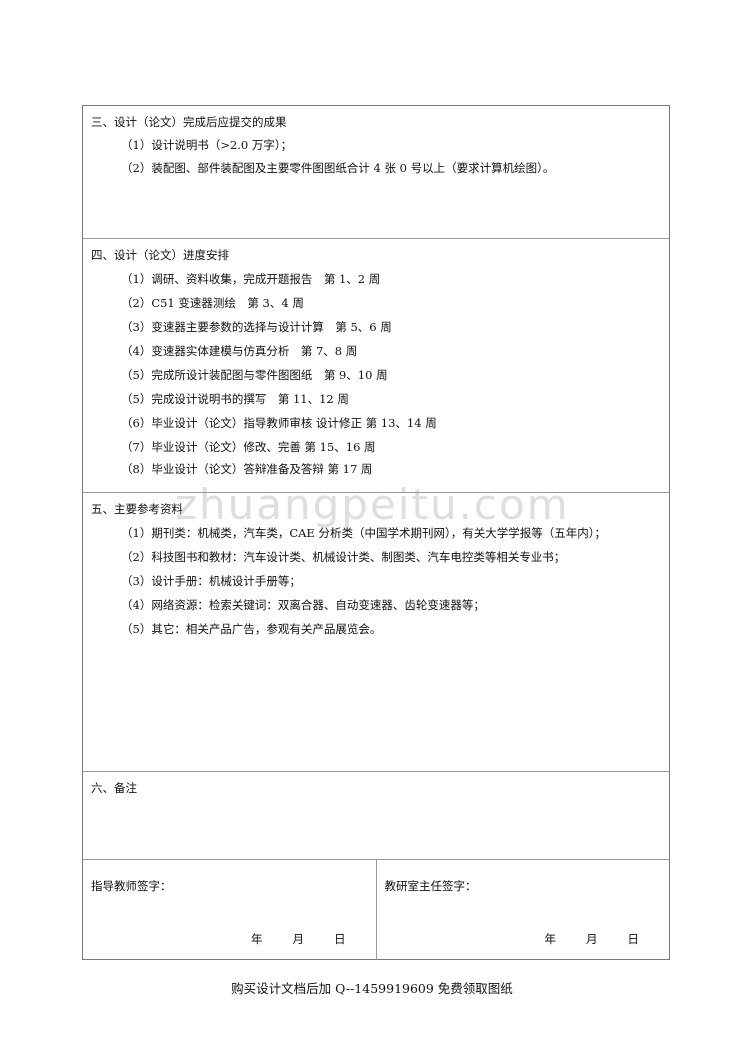 The width and height of the screenshot is (744, 1052). Describe the element at coordinates (189, 122) in the screenshot. I see `section-heading: 三、设计（论文）完成后应提交的成果` at that location.